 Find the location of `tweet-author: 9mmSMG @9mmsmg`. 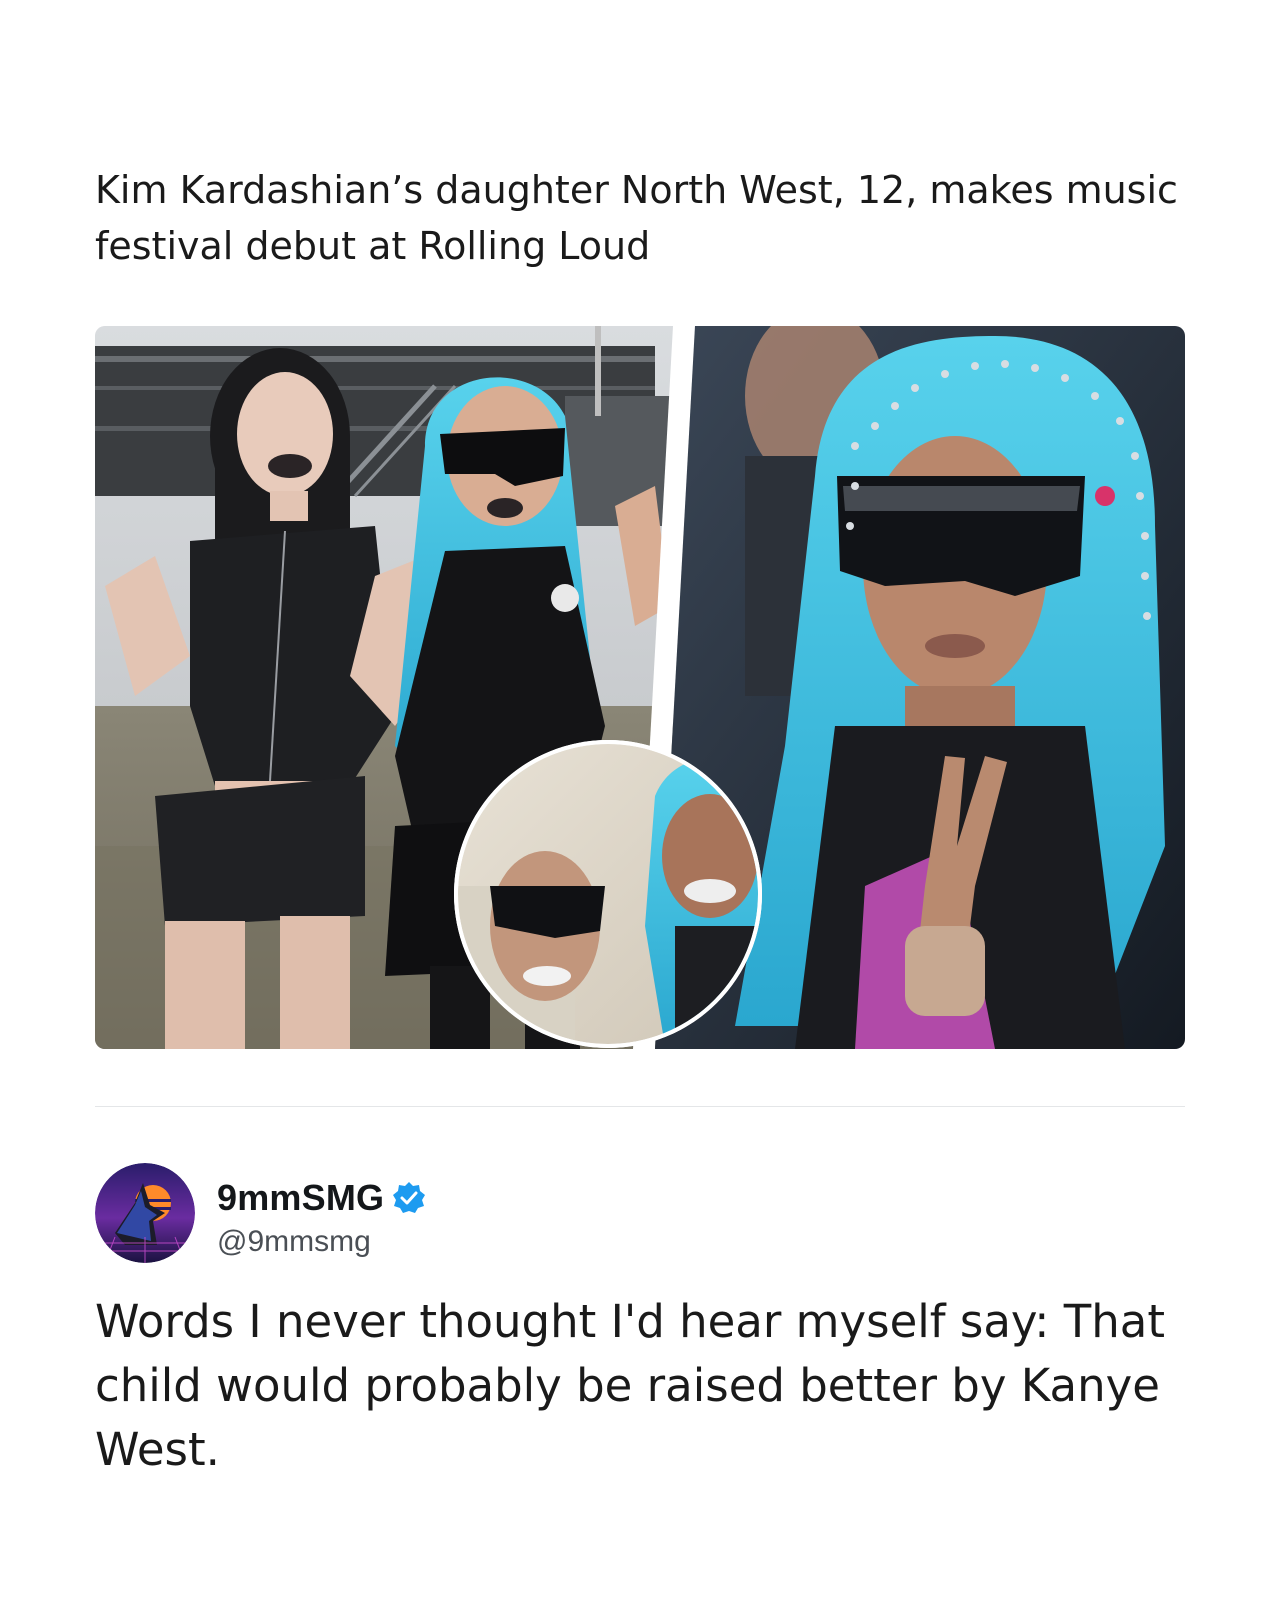

tweet-author: 9mmSMG @9mmsmg is located at coordinates (445, 1213).